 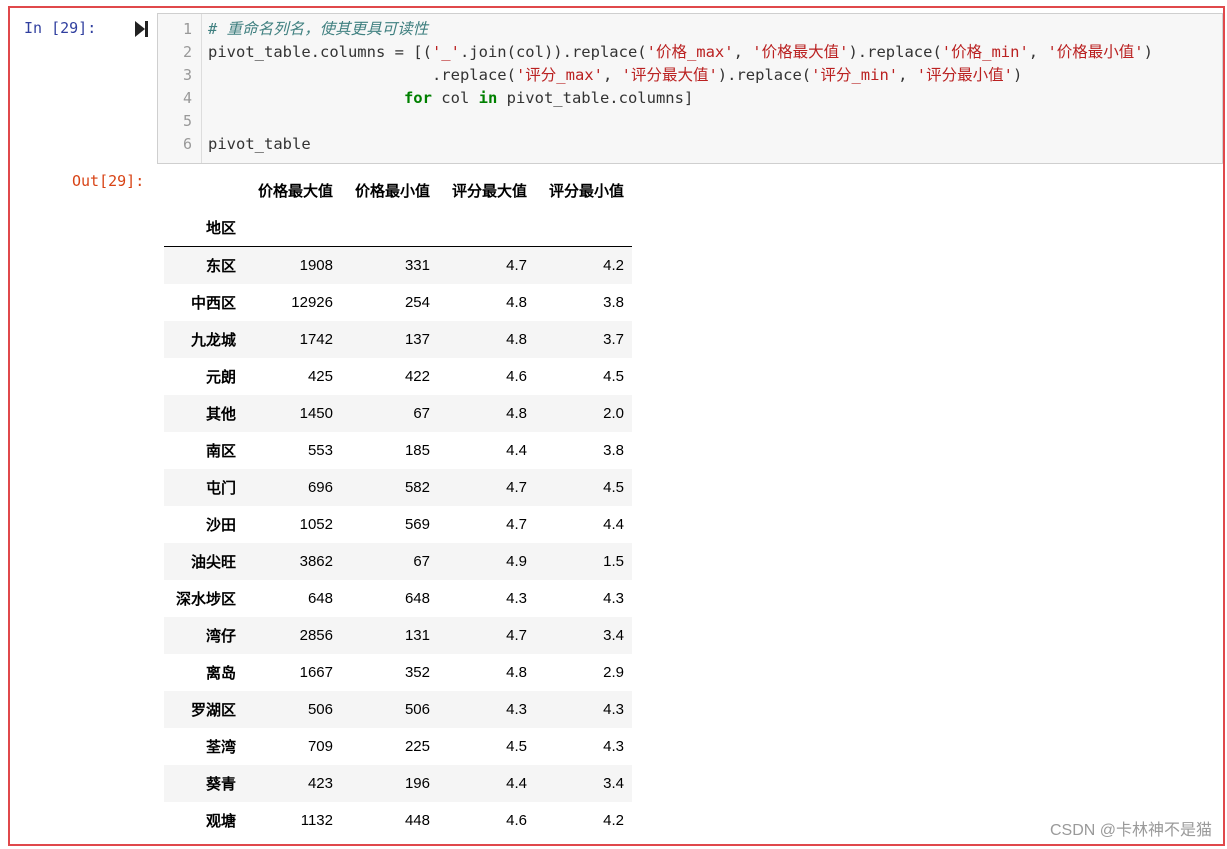 What do you see at coordinates (1017, 75) in the screenshot?
I see `code-token: )` at bounding box center [1017, 75].